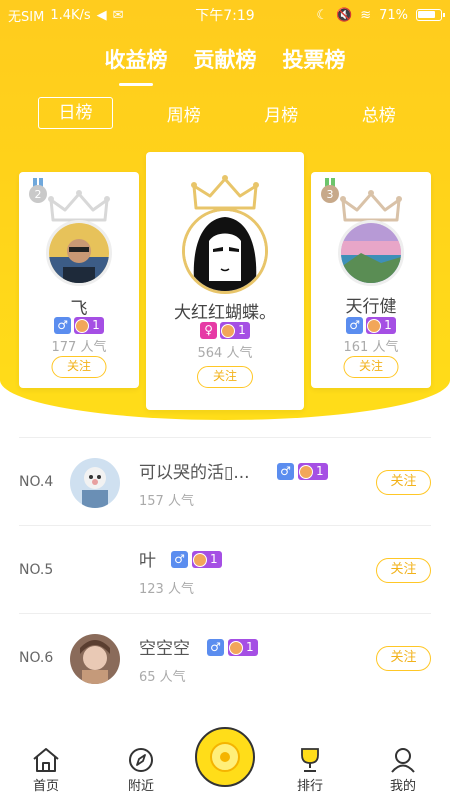 The width and height of the screenshot is (450, 800). What do you see at coordinates (79, 206) in the screenshot?
I see `silver-crown-icon` at bounding box center [79, 206].